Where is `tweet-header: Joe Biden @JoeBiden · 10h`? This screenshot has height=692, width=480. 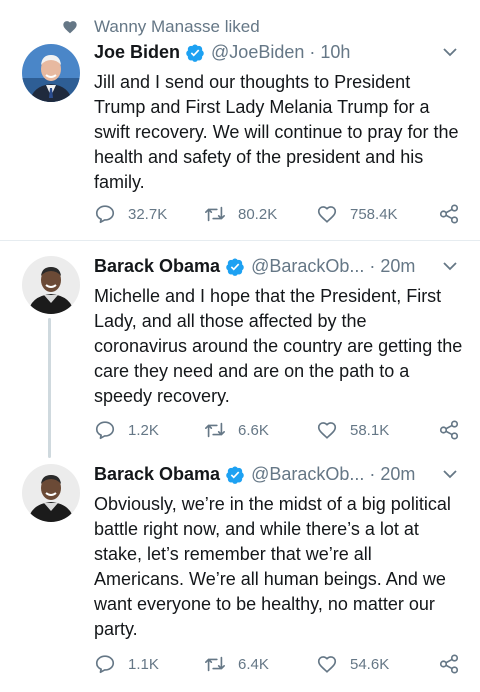 tweet-header: Joe Biden @JoeBiden · 10h is located at coordinates (279, 55).